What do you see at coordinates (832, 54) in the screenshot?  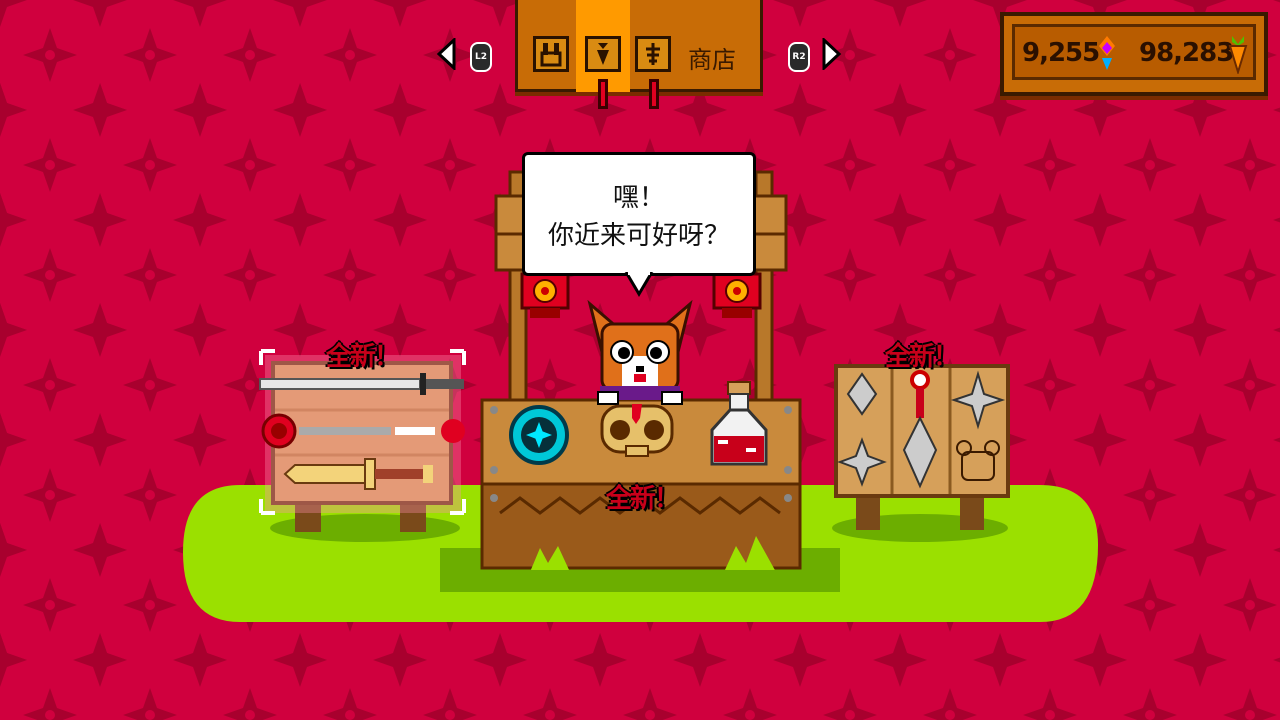 I see `next-arrow-icon` at bounding box center [832, 54].